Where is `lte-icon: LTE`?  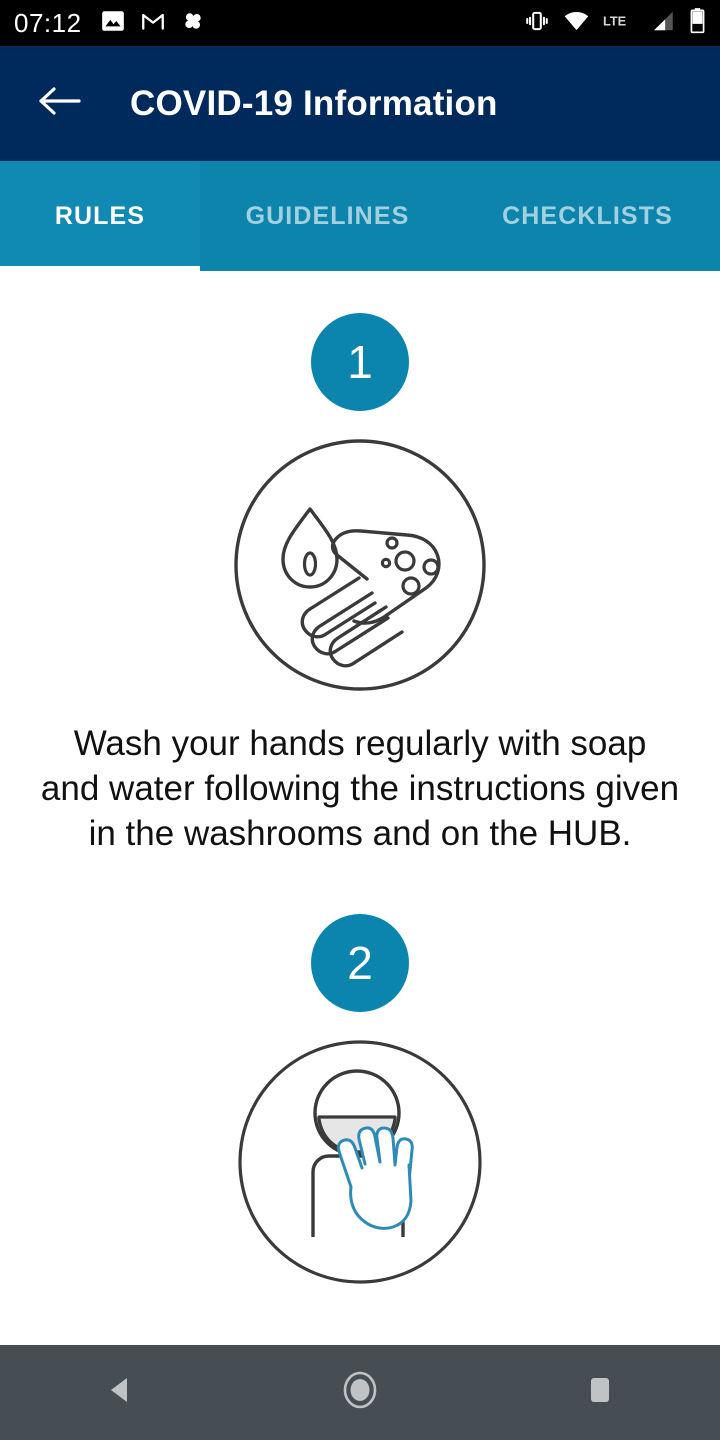 lte-icon: LTE is located at coordinates (620, 23).